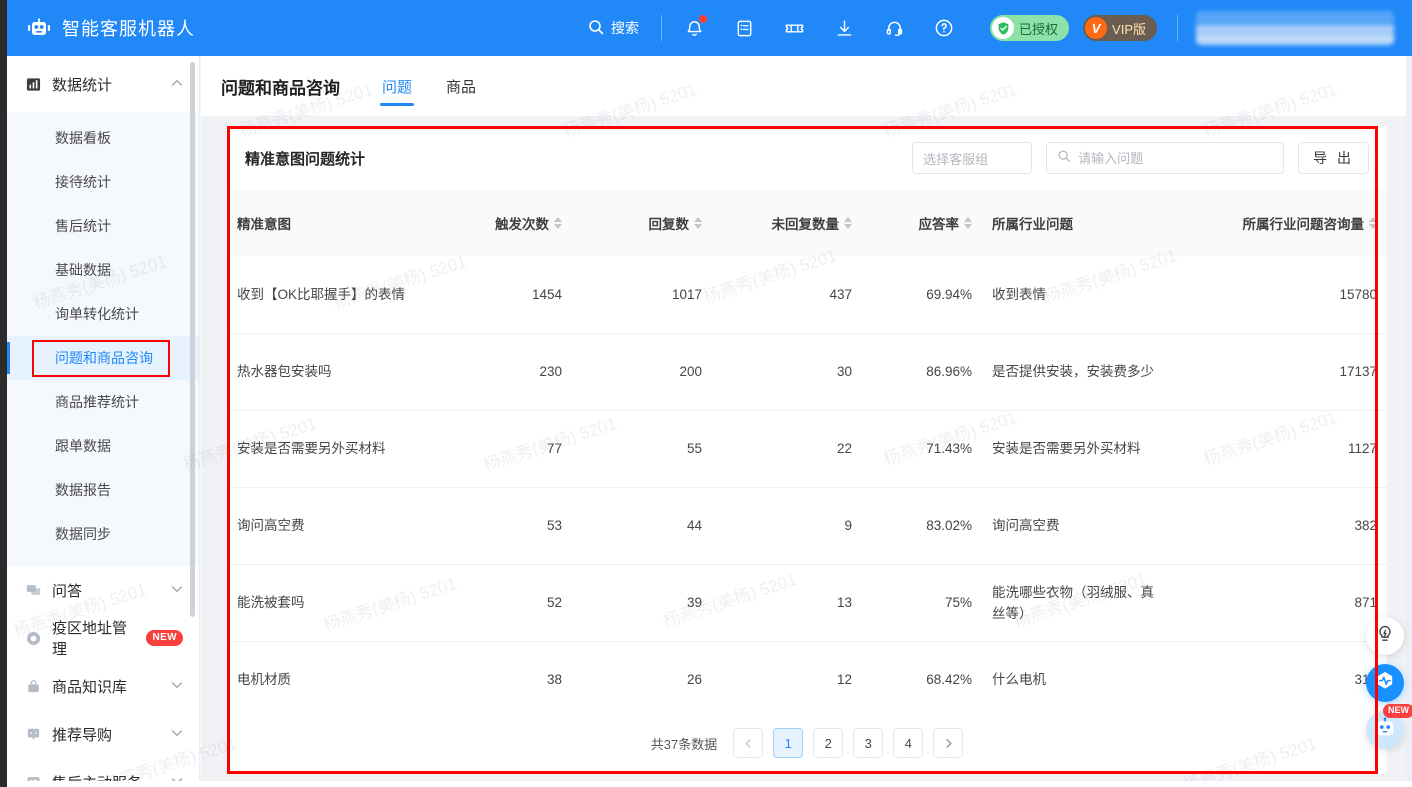 The width and height of the screenshot is (1412, 787). I want to click on robot-assistant-fab: NEW, so click(1389, 726).